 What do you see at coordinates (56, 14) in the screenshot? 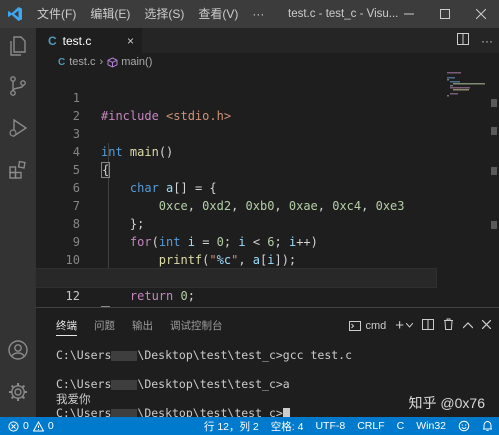
I see `menu-file: 文件(F)` at bounding box center [56, 14].